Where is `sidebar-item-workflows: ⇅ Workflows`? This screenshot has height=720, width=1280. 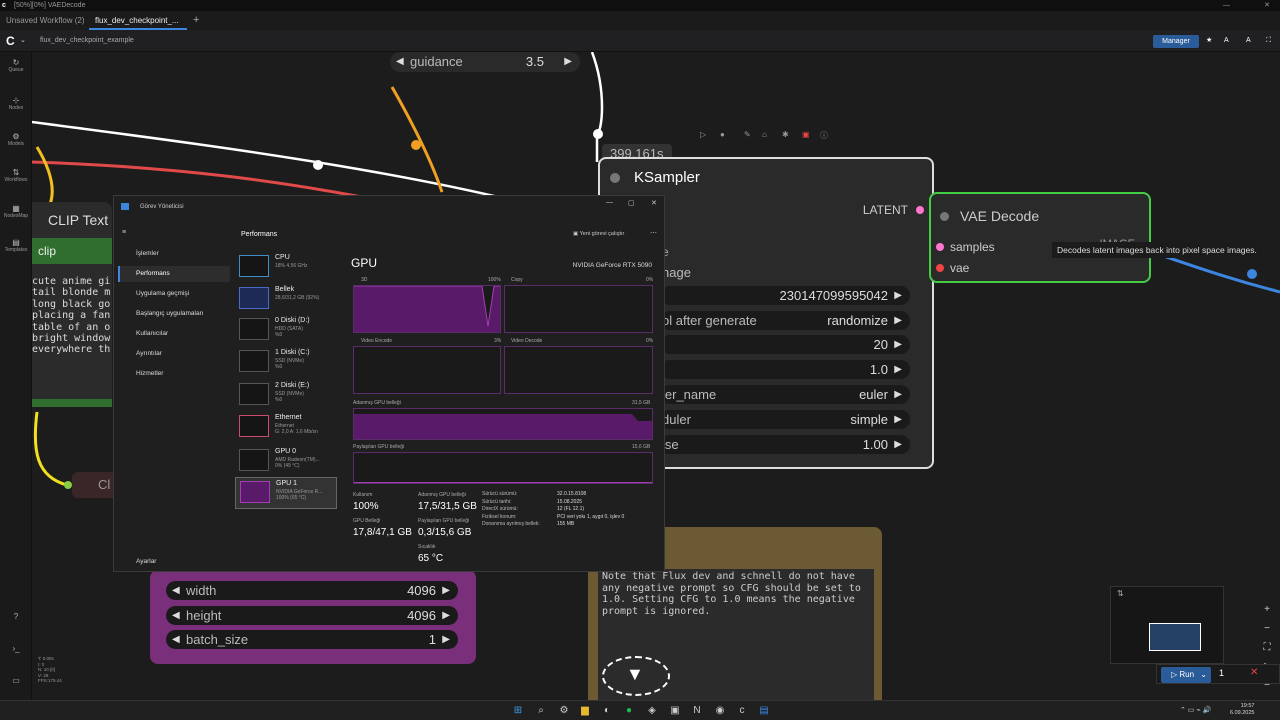
sidebar-item-workflows: ⇅ Workflows is located at coordinates (16, 175).